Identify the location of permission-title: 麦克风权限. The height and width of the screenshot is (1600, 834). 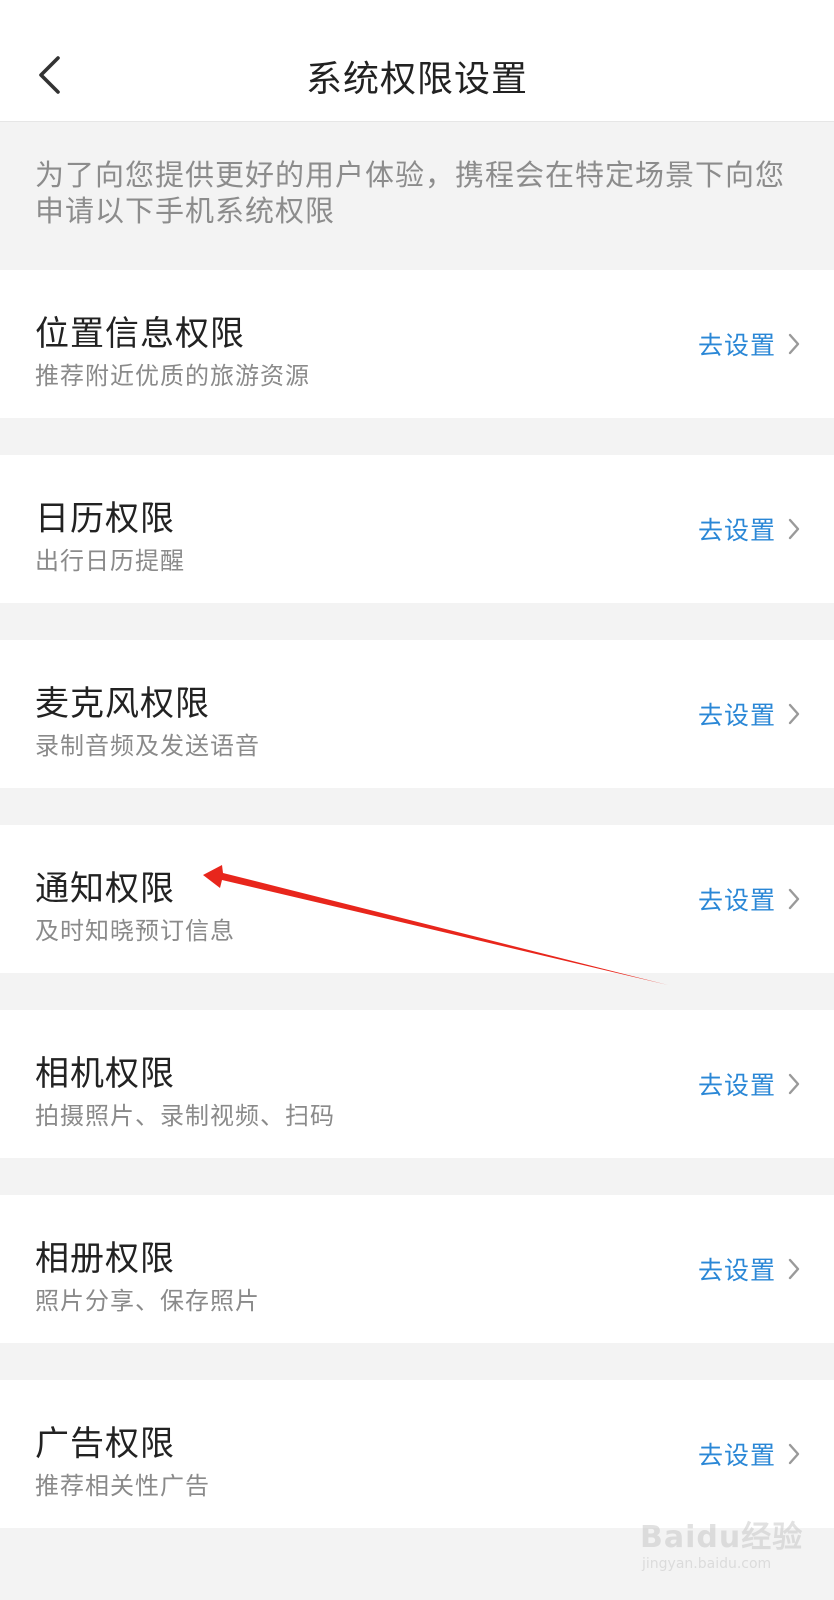
(122, 704).